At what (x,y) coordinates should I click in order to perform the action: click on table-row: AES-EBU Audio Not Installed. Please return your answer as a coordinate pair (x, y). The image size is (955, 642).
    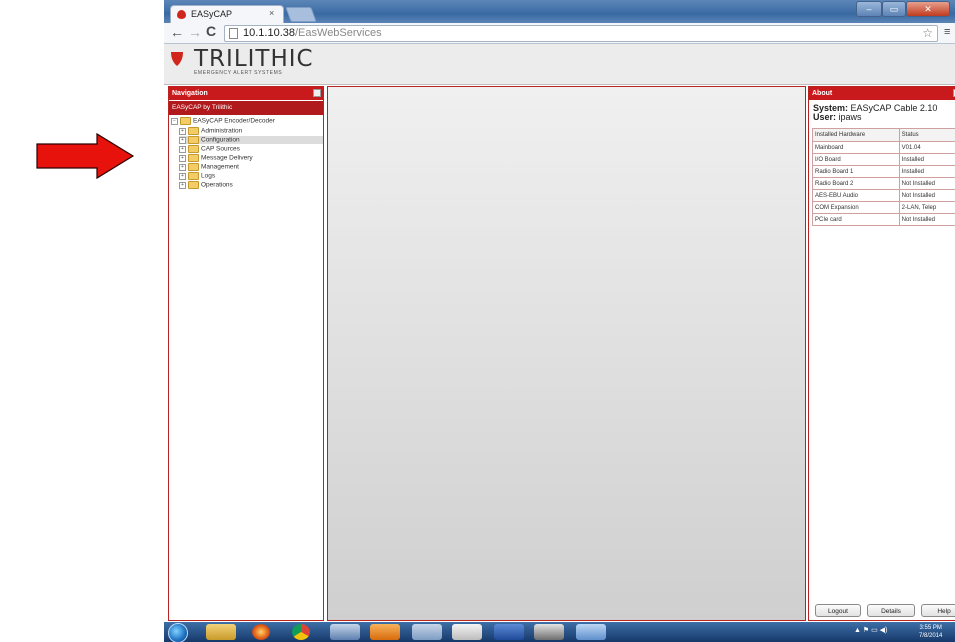
    Looking at the image, I should click on (883, 195).